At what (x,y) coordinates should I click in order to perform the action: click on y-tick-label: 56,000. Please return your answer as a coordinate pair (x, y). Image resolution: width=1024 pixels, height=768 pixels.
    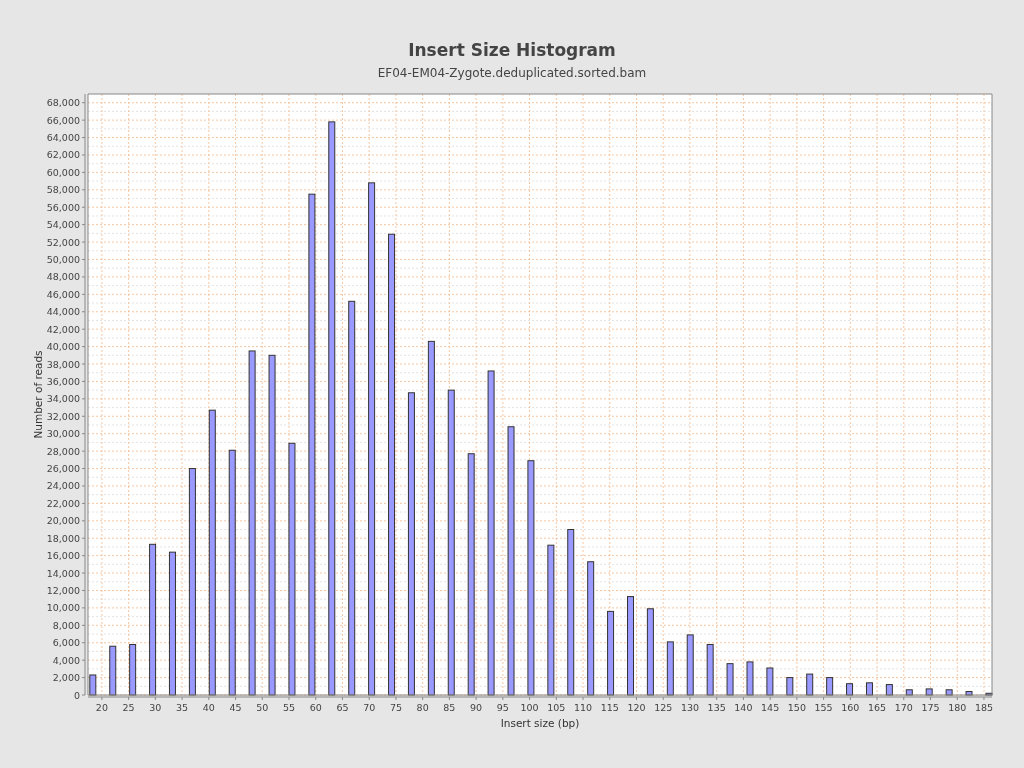
    Looking at the image, I should click on (63, 207).